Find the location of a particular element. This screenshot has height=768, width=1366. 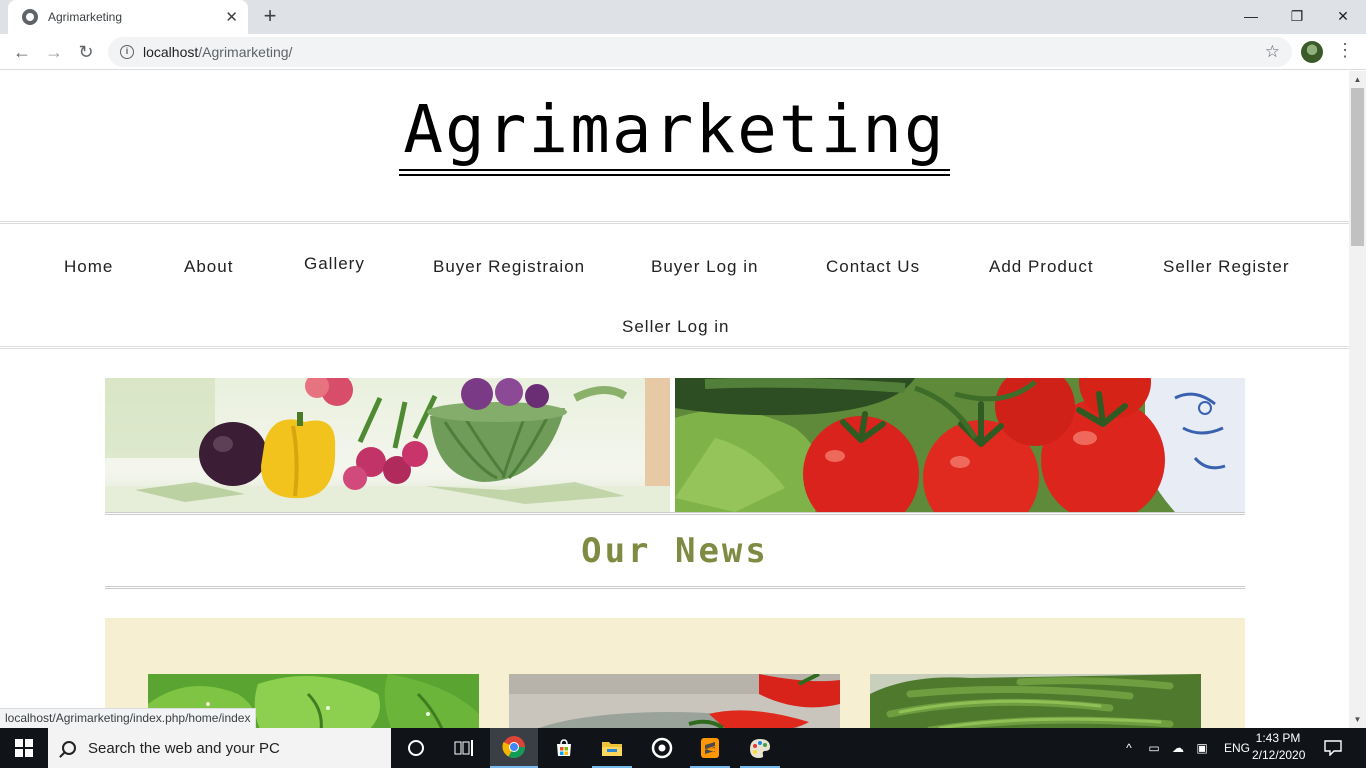

system-tray: ^ ▭ ☁ ▣ ENG is located at coordinates (1188, 748).